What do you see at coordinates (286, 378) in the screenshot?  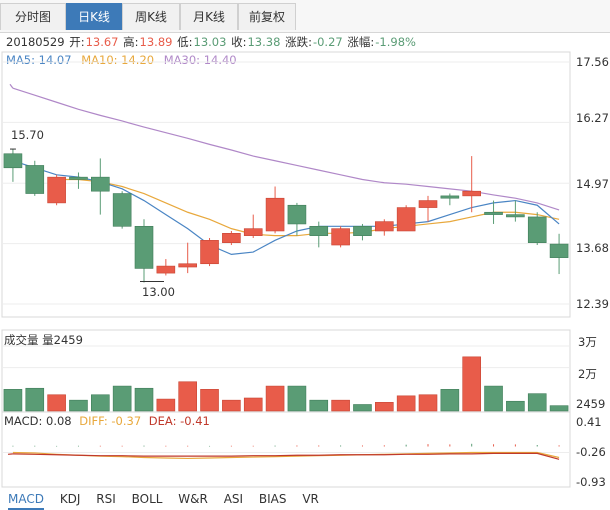 I see `volume-layer` at bounding box center [286, 378].